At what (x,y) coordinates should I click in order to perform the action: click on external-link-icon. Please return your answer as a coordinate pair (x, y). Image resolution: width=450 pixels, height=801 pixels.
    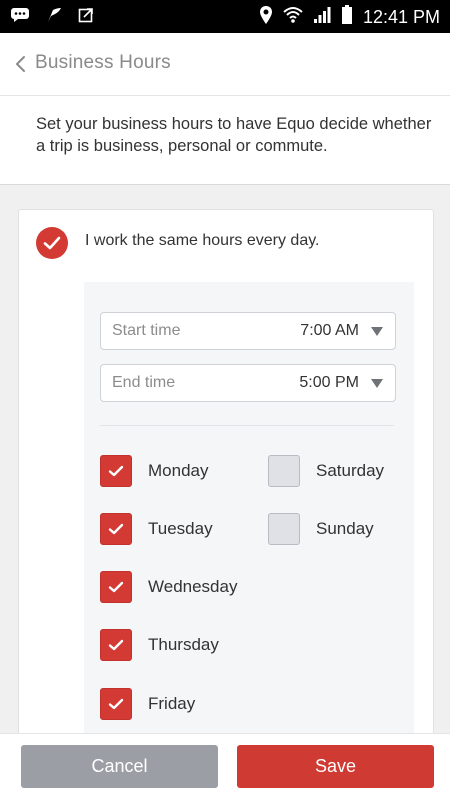
    Looking at the image, I should click on (86, 17).